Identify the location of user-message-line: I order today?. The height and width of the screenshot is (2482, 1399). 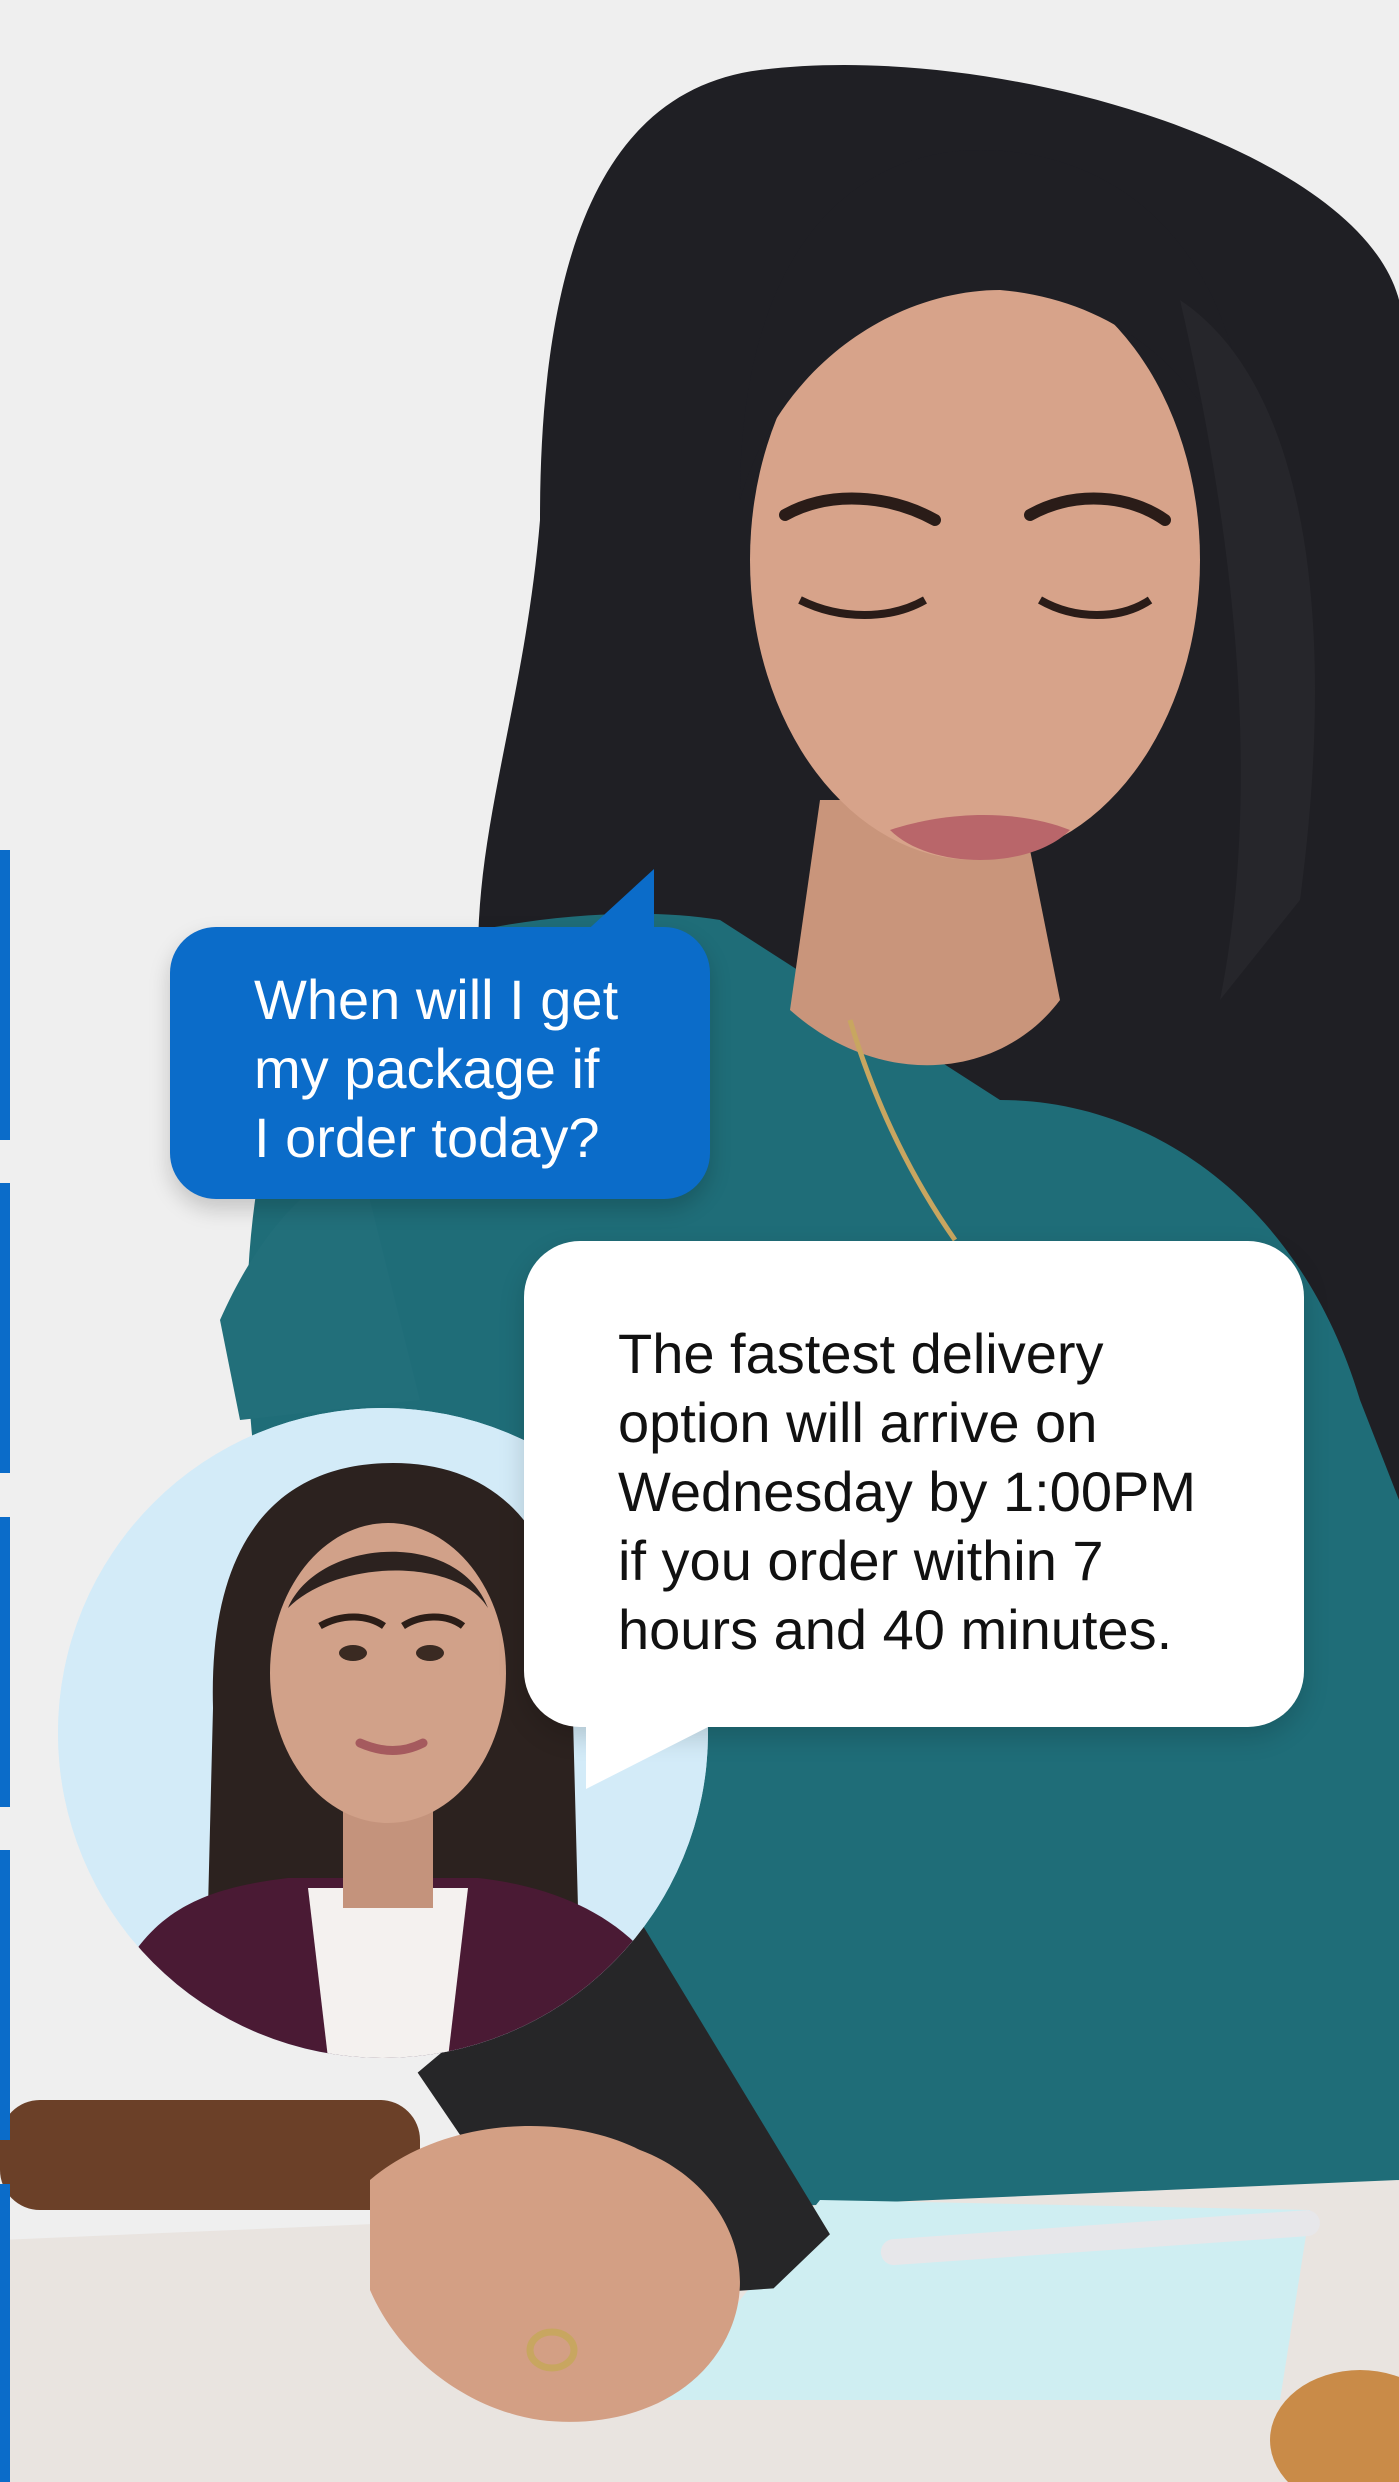
(427, 1137).